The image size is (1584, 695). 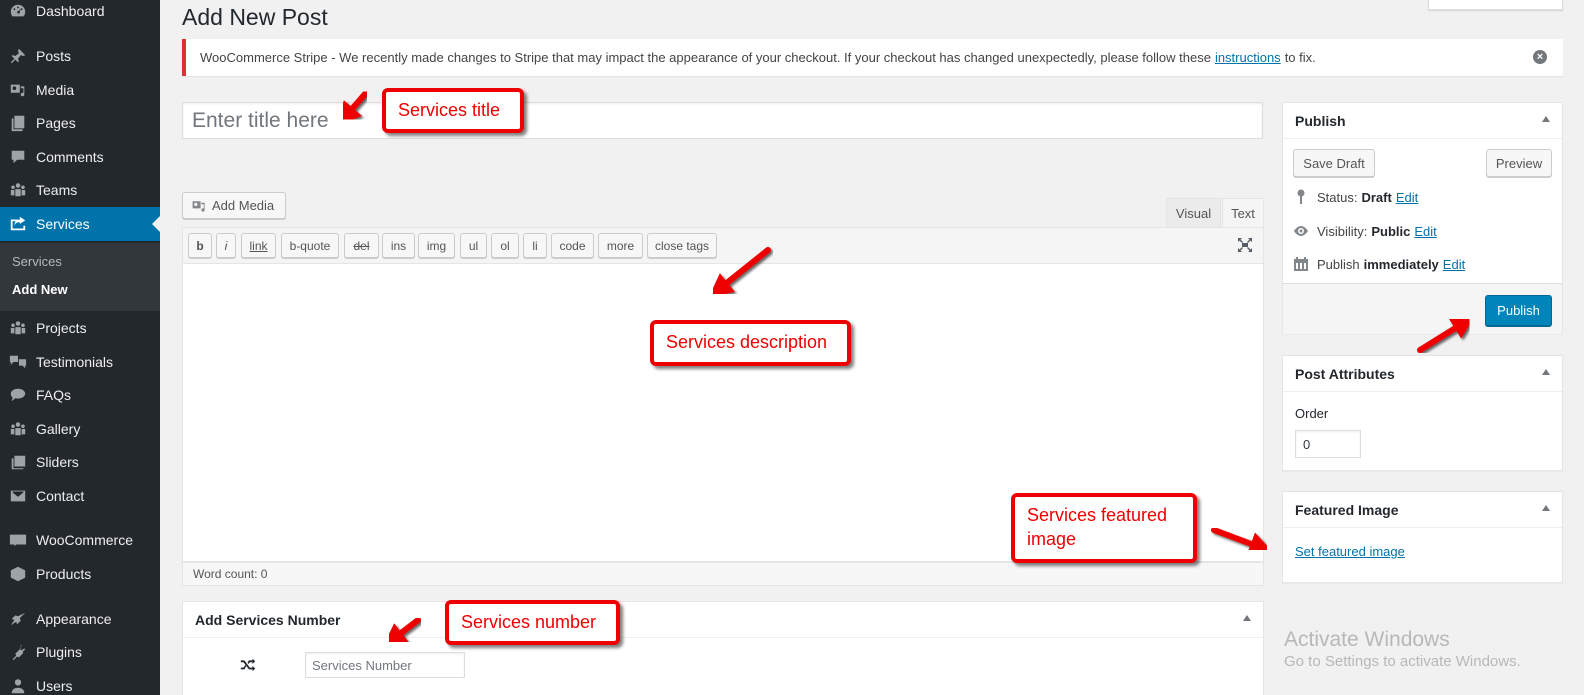 What do you see at coordinates (310, 245) in the screenshot?
I see `qt-bquote-button: b-quote` at bounding box center [310, 245].